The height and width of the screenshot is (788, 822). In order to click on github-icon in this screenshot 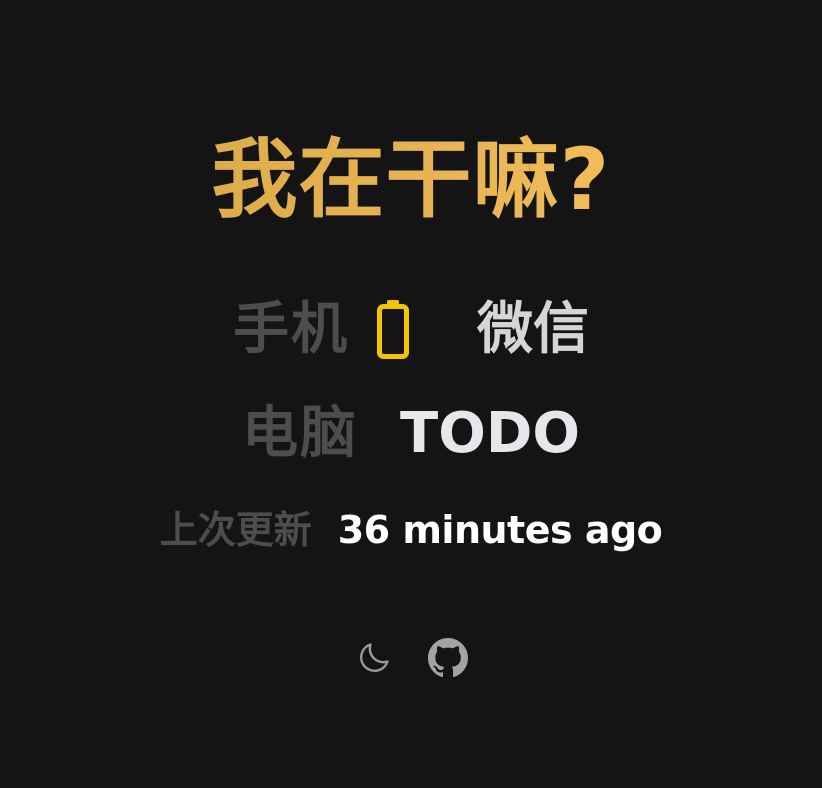, I will do `click(448, 658)`.